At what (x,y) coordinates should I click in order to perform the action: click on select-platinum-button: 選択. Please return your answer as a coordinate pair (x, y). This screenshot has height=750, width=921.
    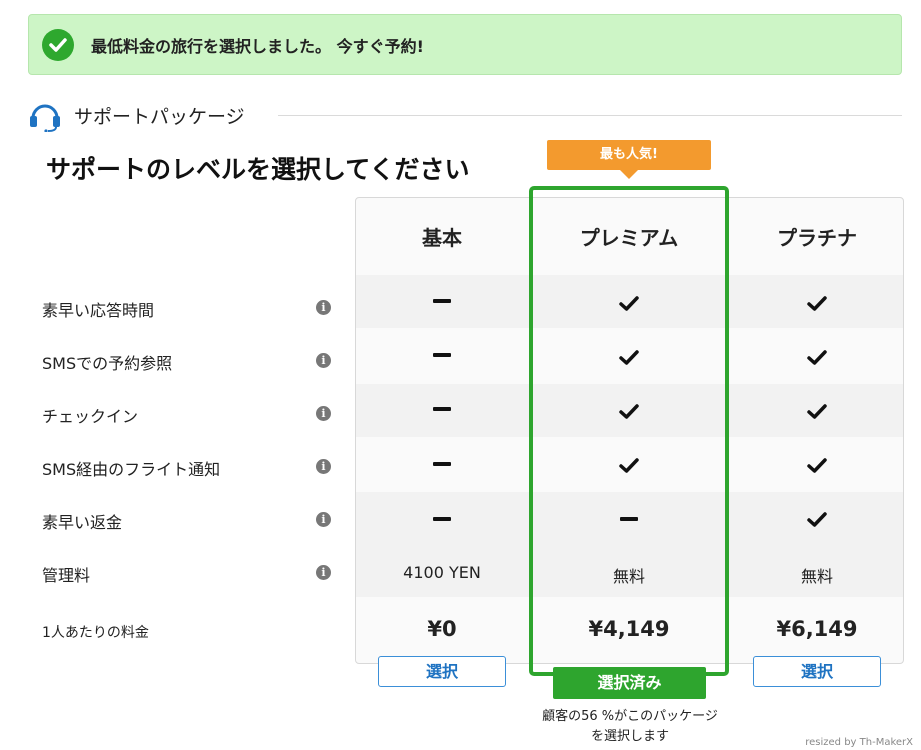
    Looking at the image, I should click on (817, 671).